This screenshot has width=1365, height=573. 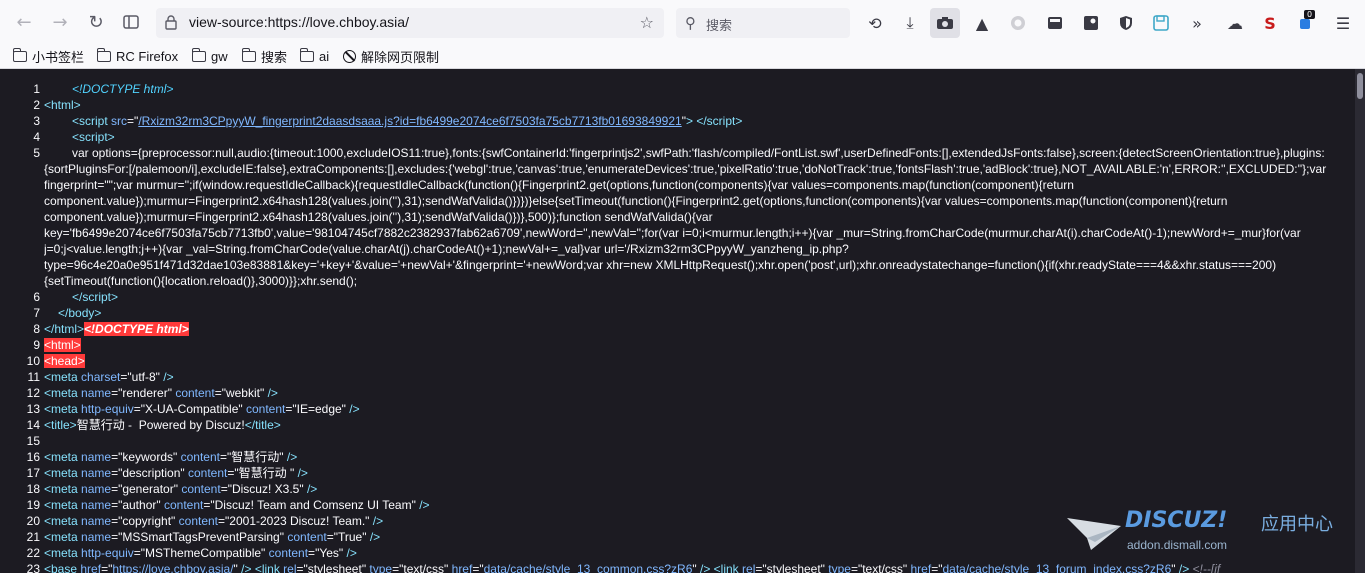 I want to click on line-number: 5, so click(x=36, y=153).